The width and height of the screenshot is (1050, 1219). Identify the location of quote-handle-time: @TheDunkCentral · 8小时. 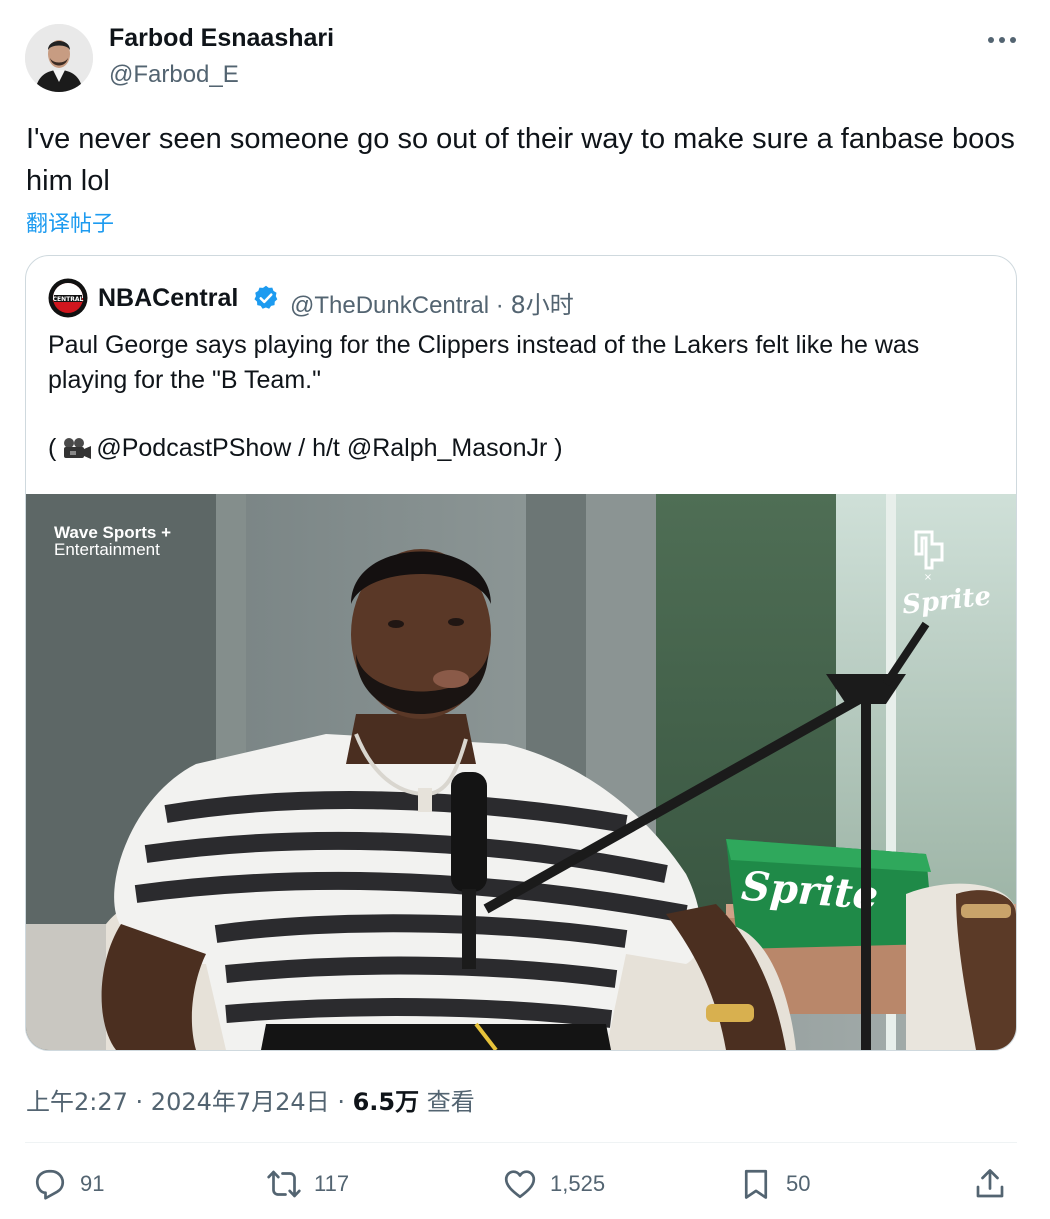
(432, 302).